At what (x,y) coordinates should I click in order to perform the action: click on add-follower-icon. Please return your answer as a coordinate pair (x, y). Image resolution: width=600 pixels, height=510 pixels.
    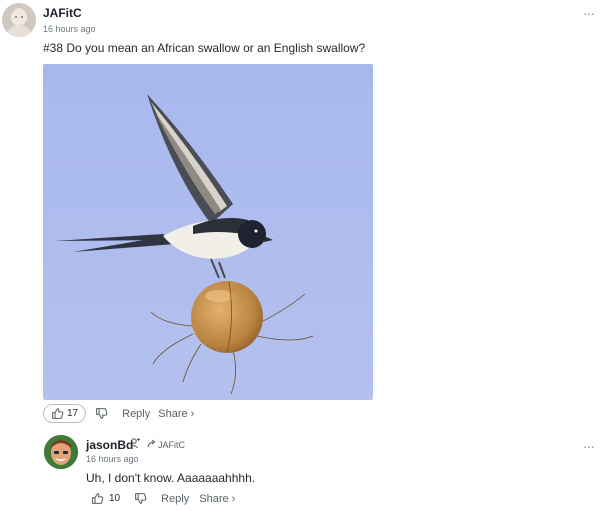
    Looking at the image, I should click on (135, 443).